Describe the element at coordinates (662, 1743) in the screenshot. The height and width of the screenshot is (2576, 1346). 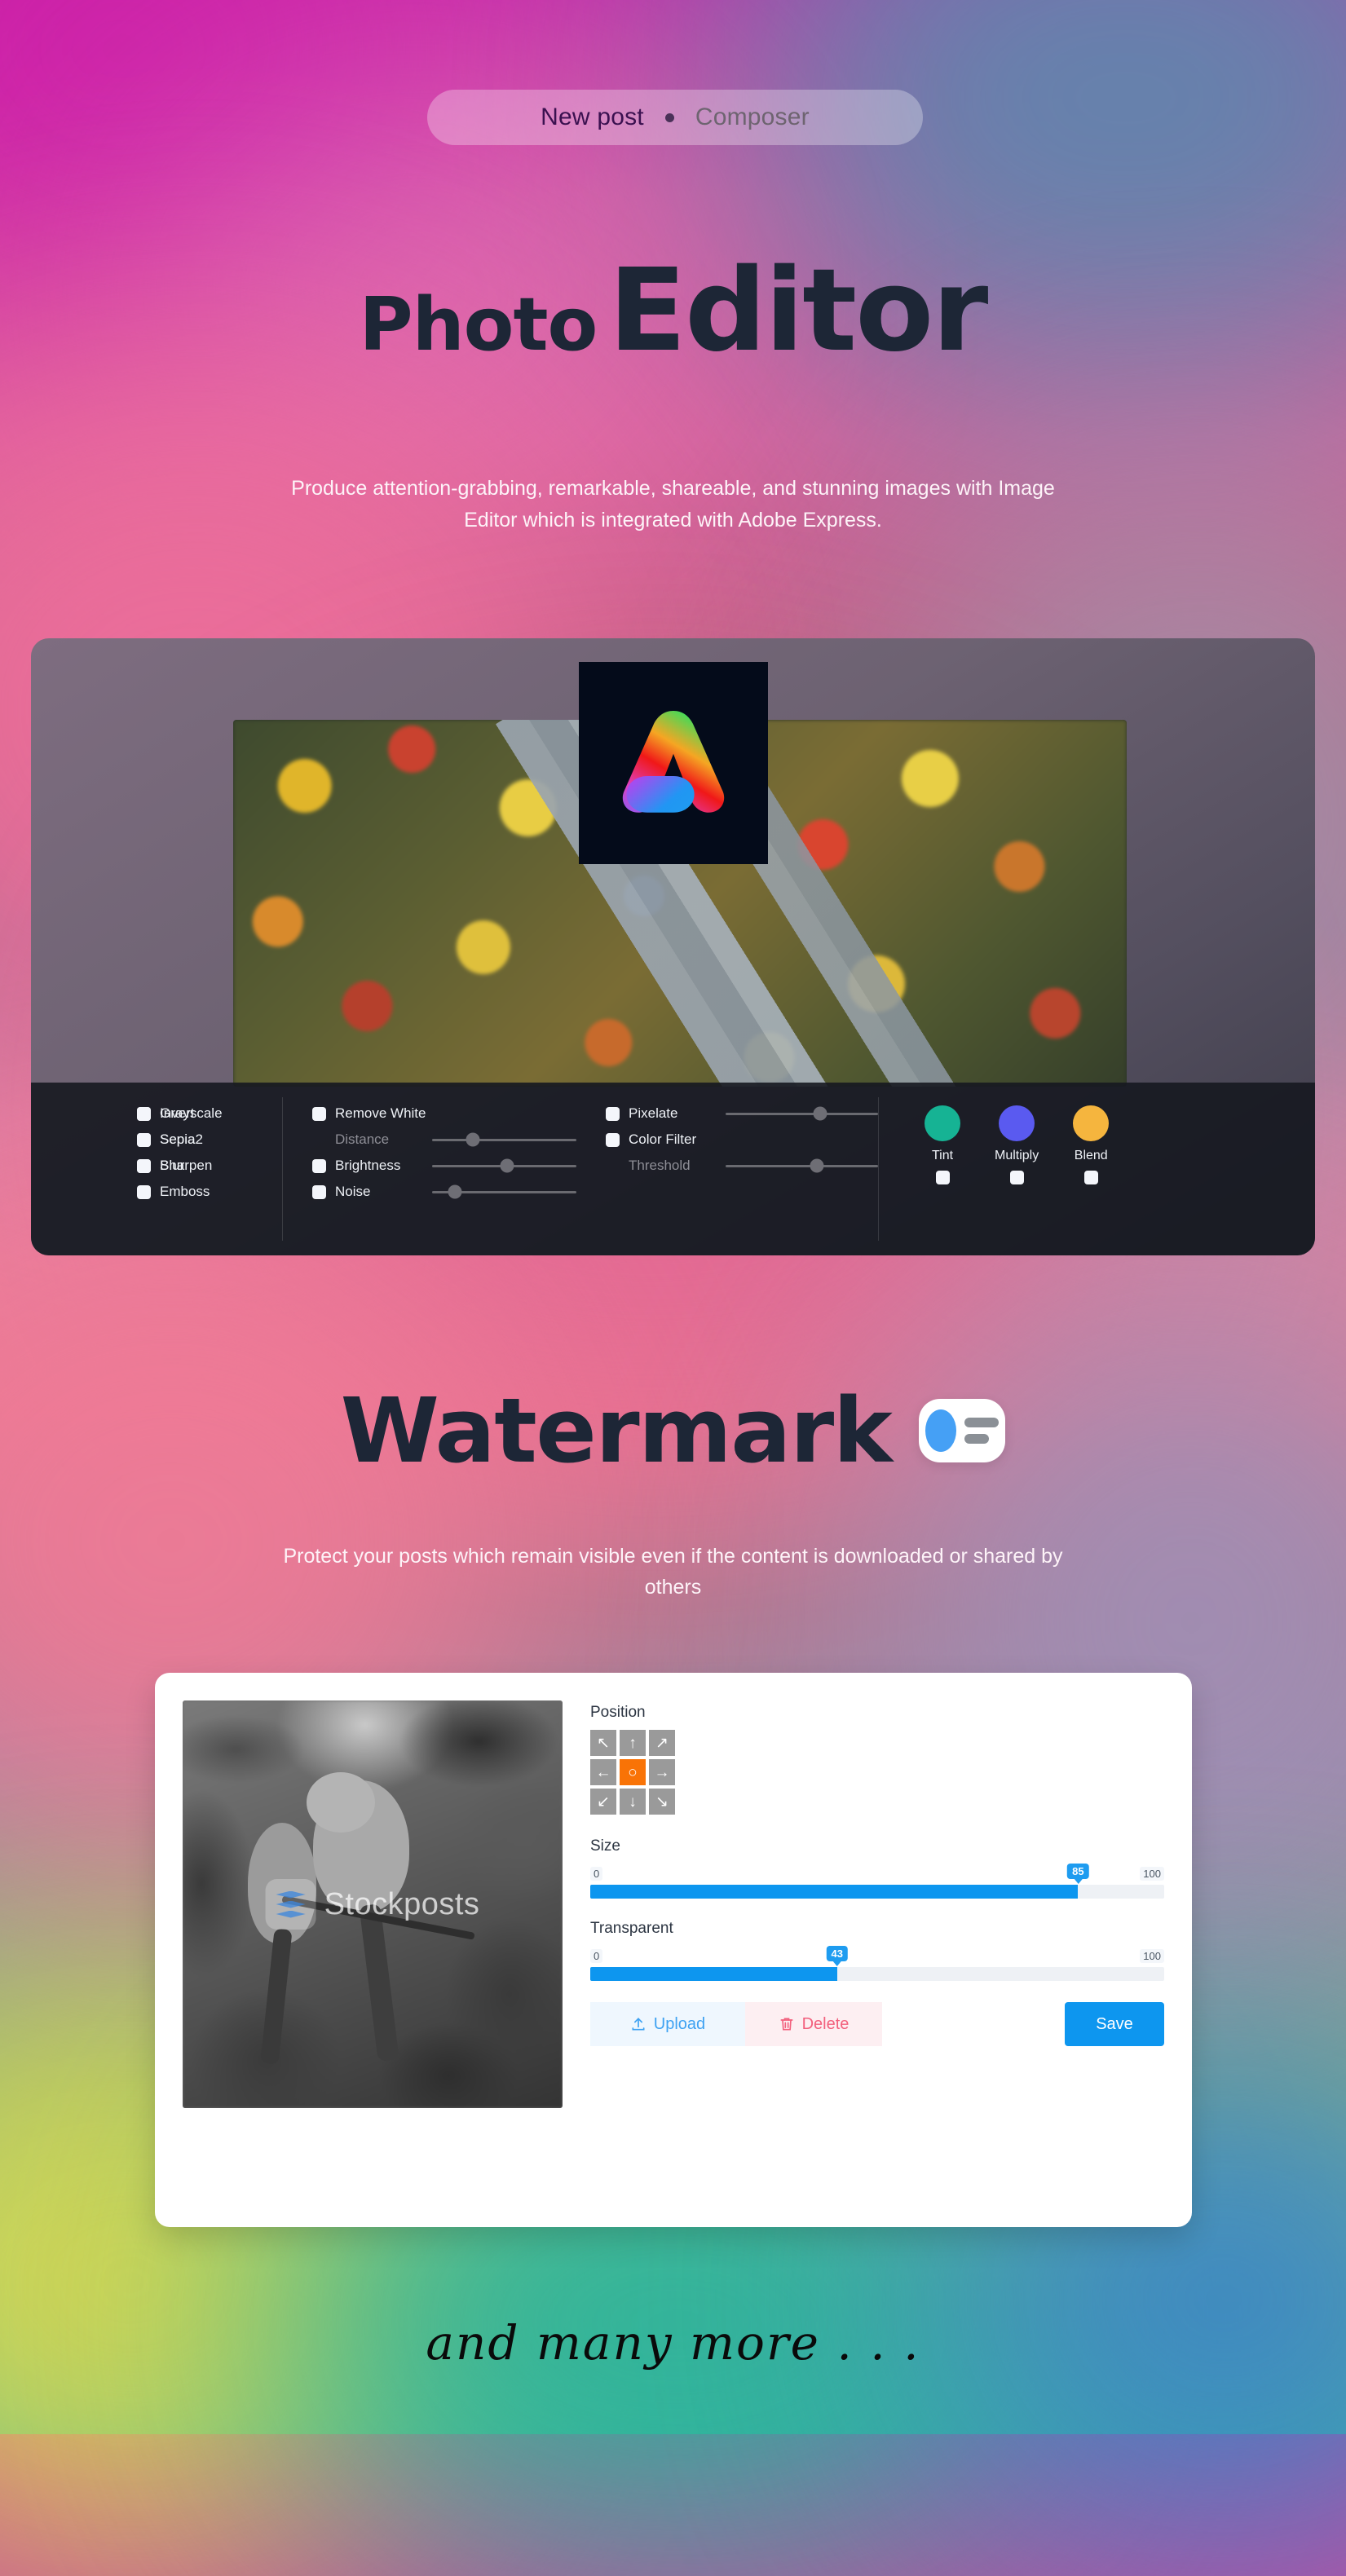
I see `position-cell-arrow-up-right: ↗` at that location.